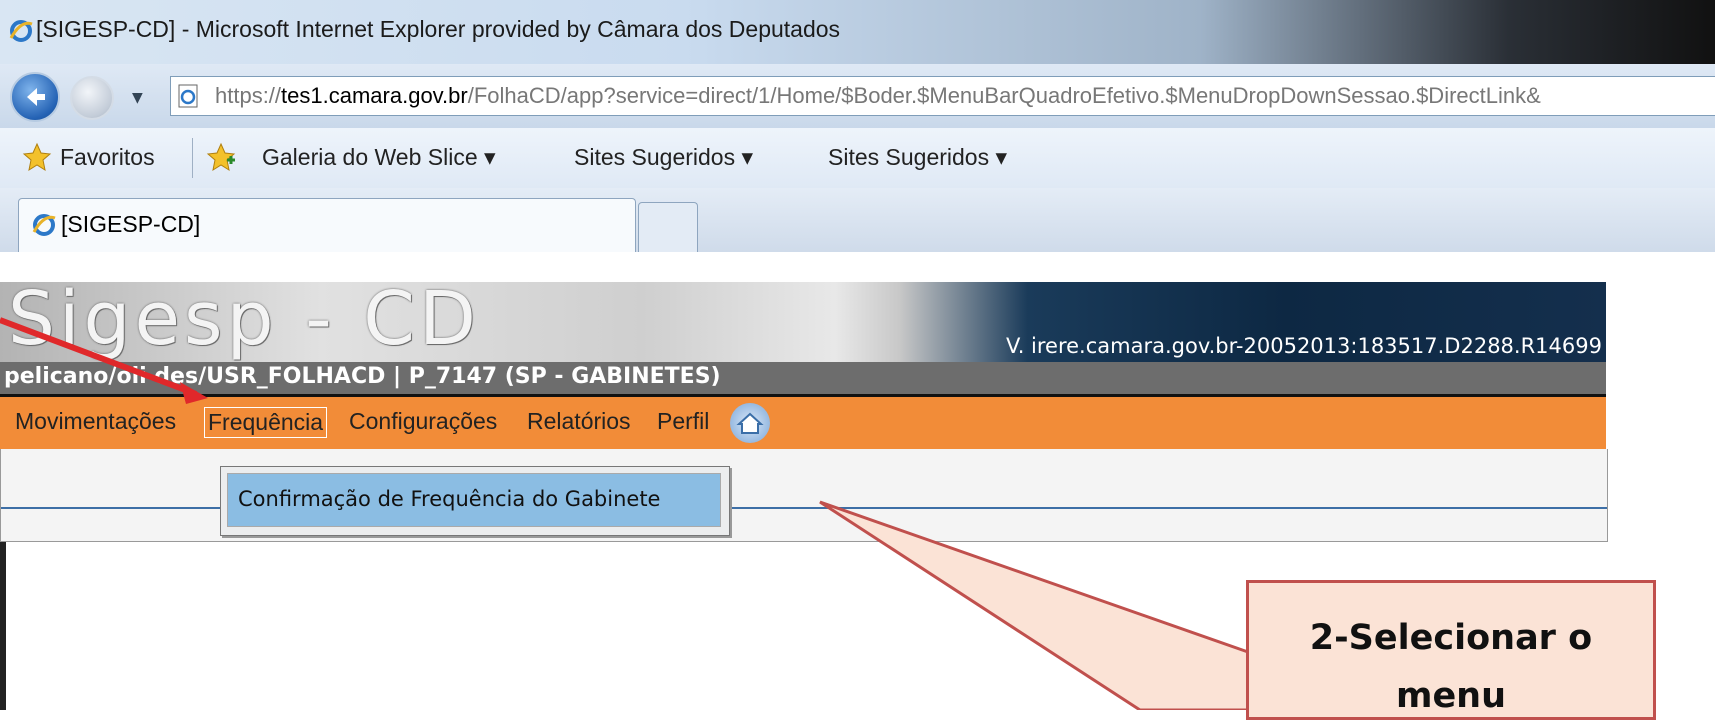 This screenshot has height=725, width=1715. What do you see at coordinates (194, 393) in the screenshot?
I see `red-arrow-head` at bounding box center [194, 393].